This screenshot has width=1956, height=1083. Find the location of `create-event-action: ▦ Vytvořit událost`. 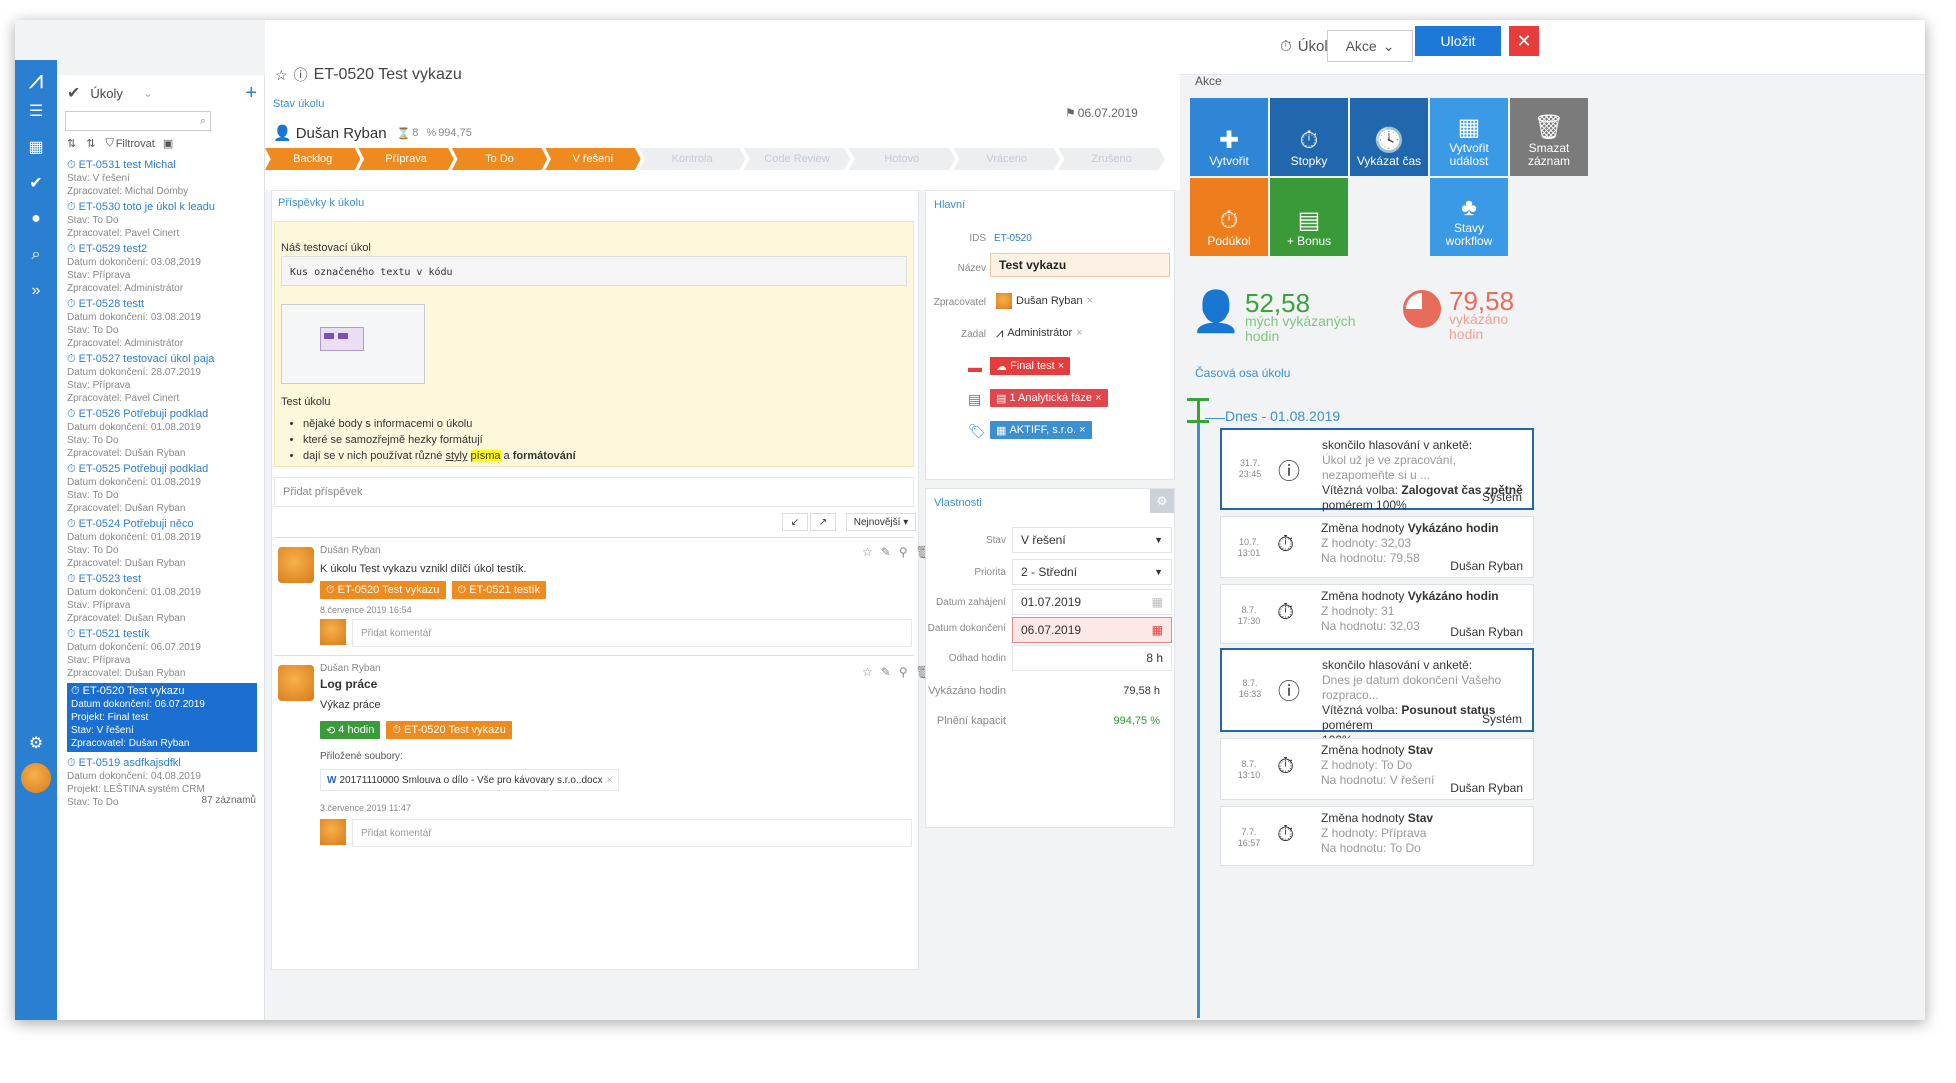

create-event-action: ▦ Vytvořit událost is located at coordinates (1469, 137).